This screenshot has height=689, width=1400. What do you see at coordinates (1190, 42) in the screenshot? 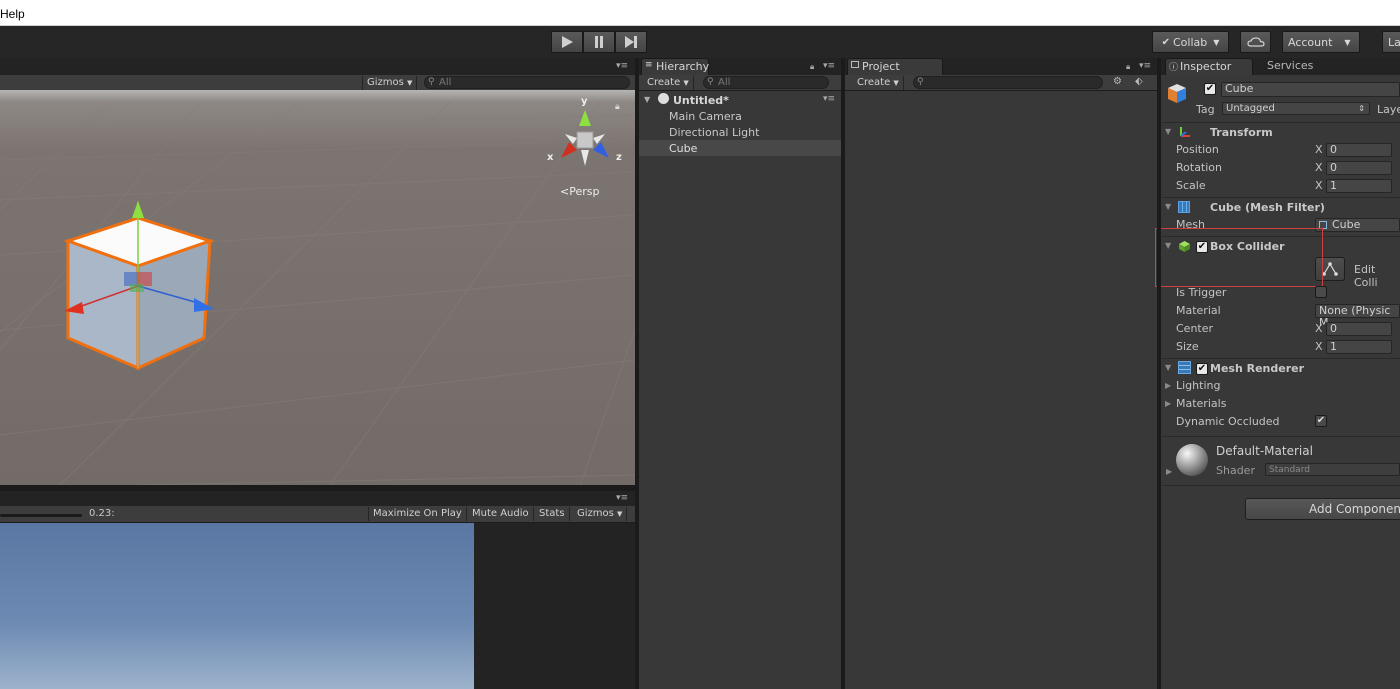
I see `collab-button: ✔ Collab ▼` at bounding box center [1190, 42].